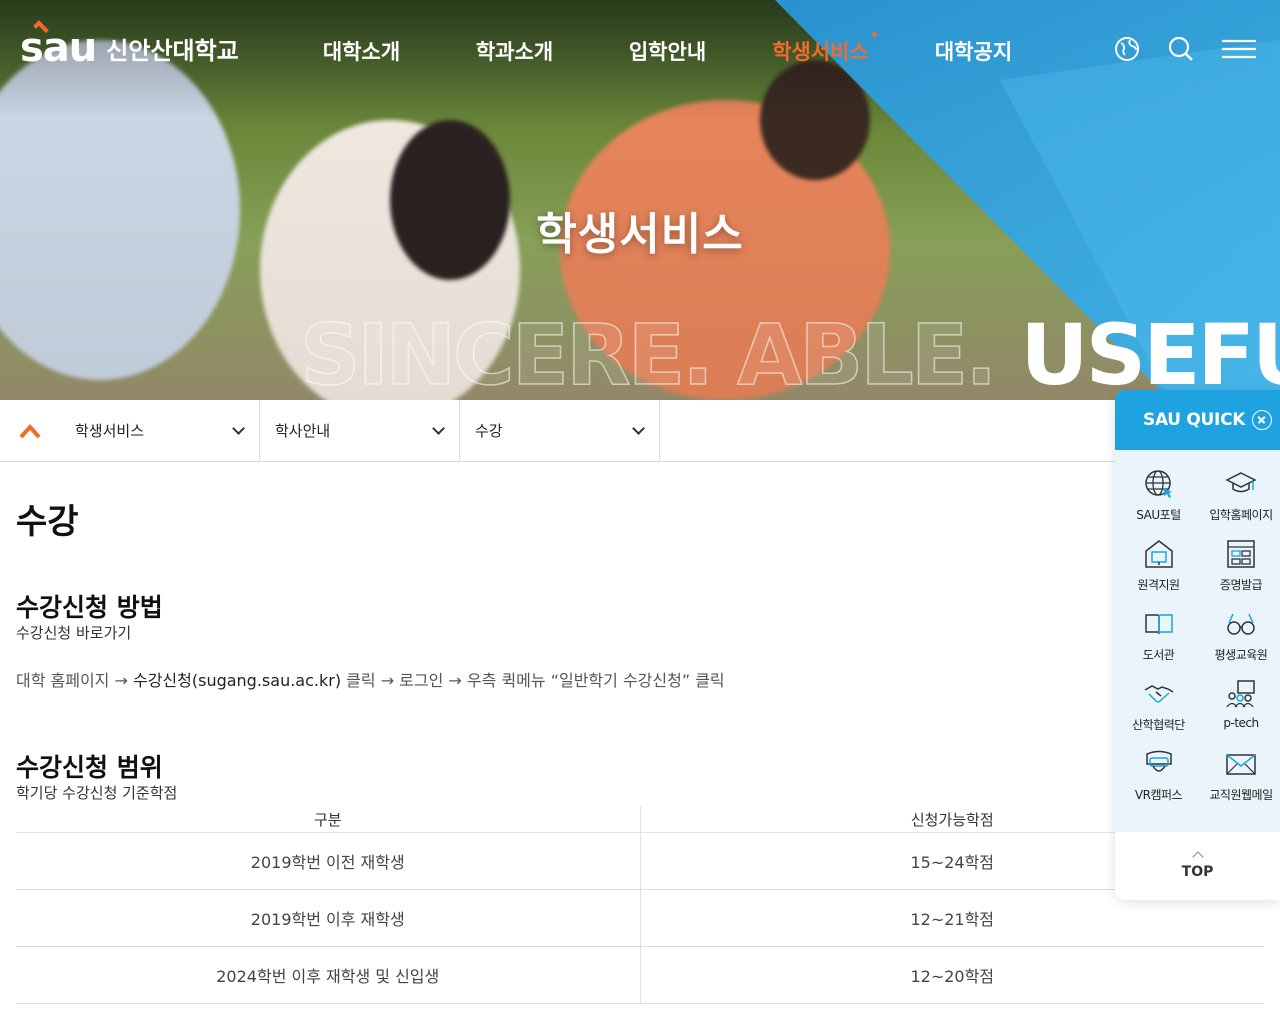 Image resolution: width=1280 pixels, height=1024 pixels. I want to click on page-title: 수강, so click(47, 522).